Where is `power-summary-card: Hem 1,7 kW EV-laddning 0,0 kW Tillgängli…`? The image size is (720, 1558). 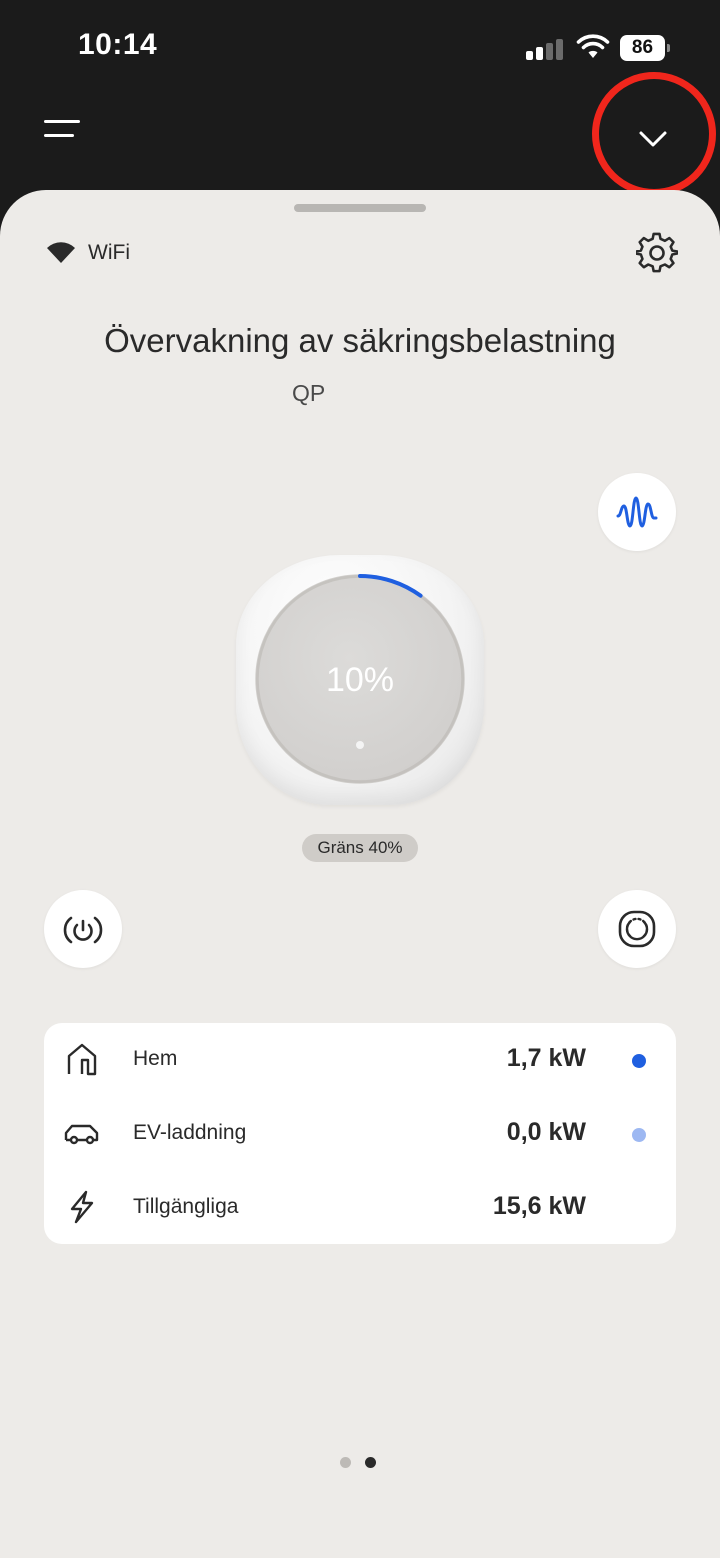 power-summary-card: Hem 1,7 kW EV-laddning 0,0 kW Tillgängli… is located at coordinates (360, 1133).